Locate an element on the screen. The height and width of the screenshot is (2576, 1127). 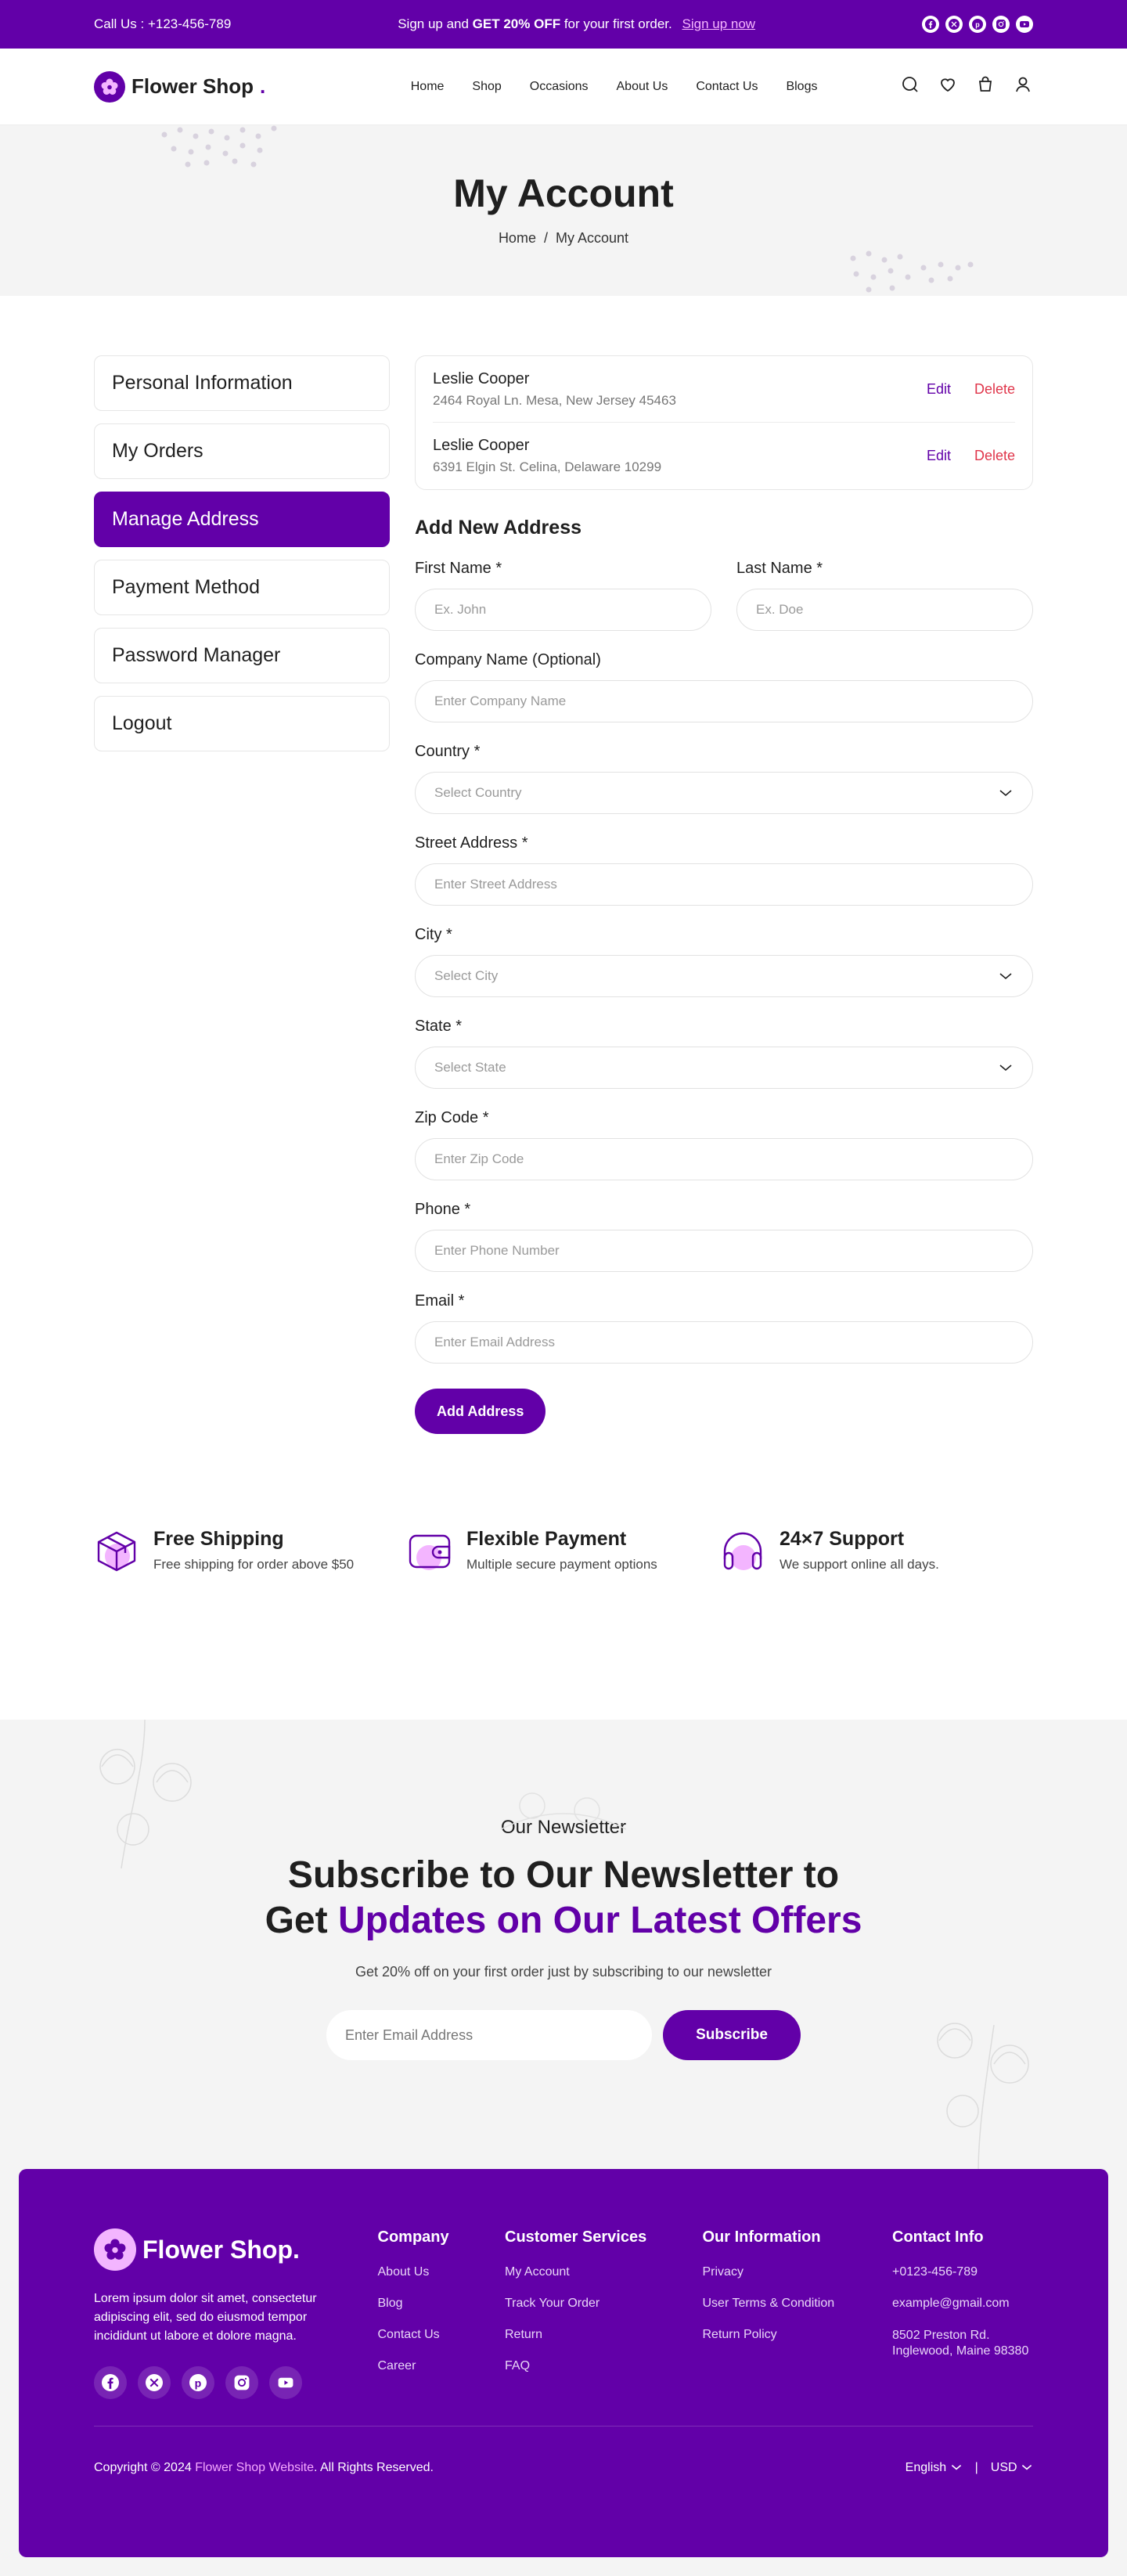
company-label: Company Name (Optional) is located at coordinates (508, 659).